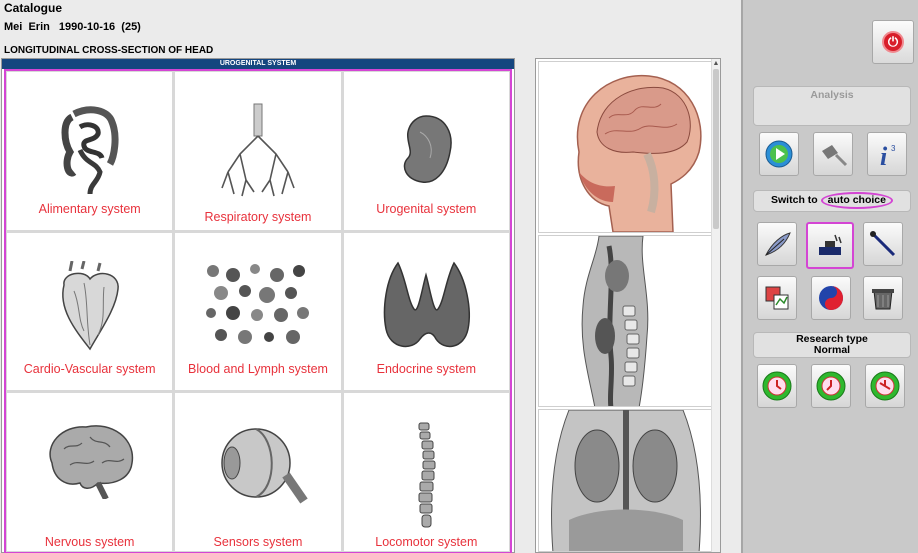 This screenshot has width=918, height=553. Describe the element at coordinates (258, 64) in the screenshot. I see `panel-titlebar: UROGENITAL SYSTEM` at that location.